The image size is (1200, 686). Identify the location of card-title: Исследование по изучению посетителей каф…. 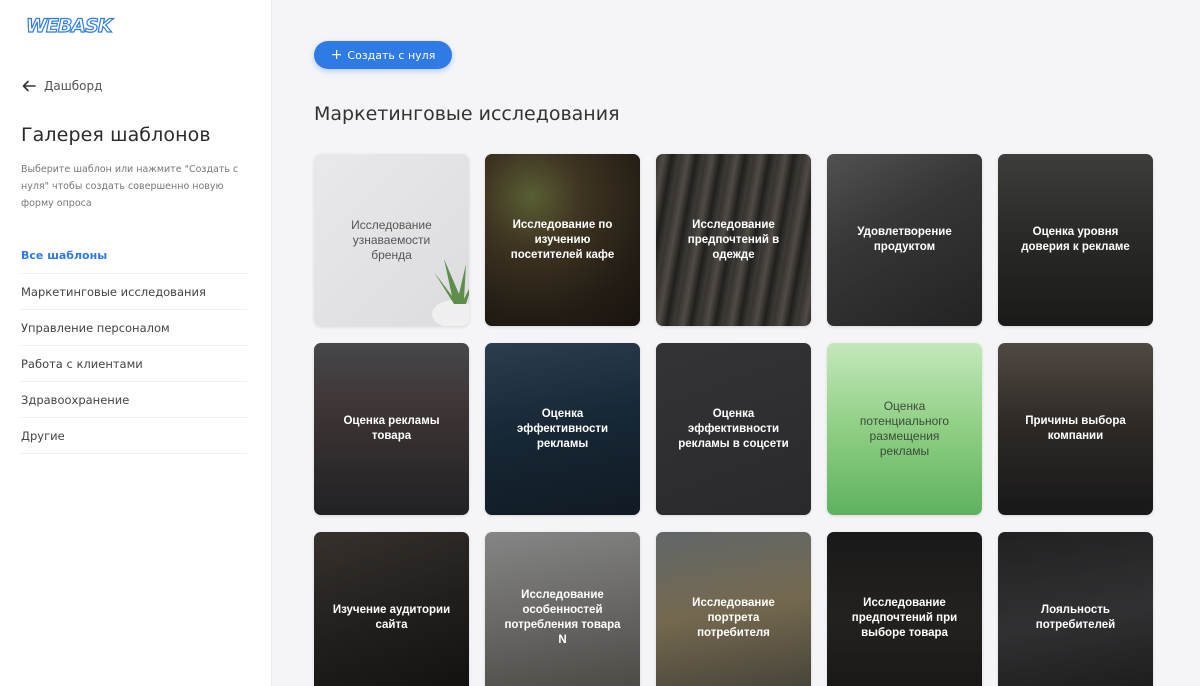
(562, 239).